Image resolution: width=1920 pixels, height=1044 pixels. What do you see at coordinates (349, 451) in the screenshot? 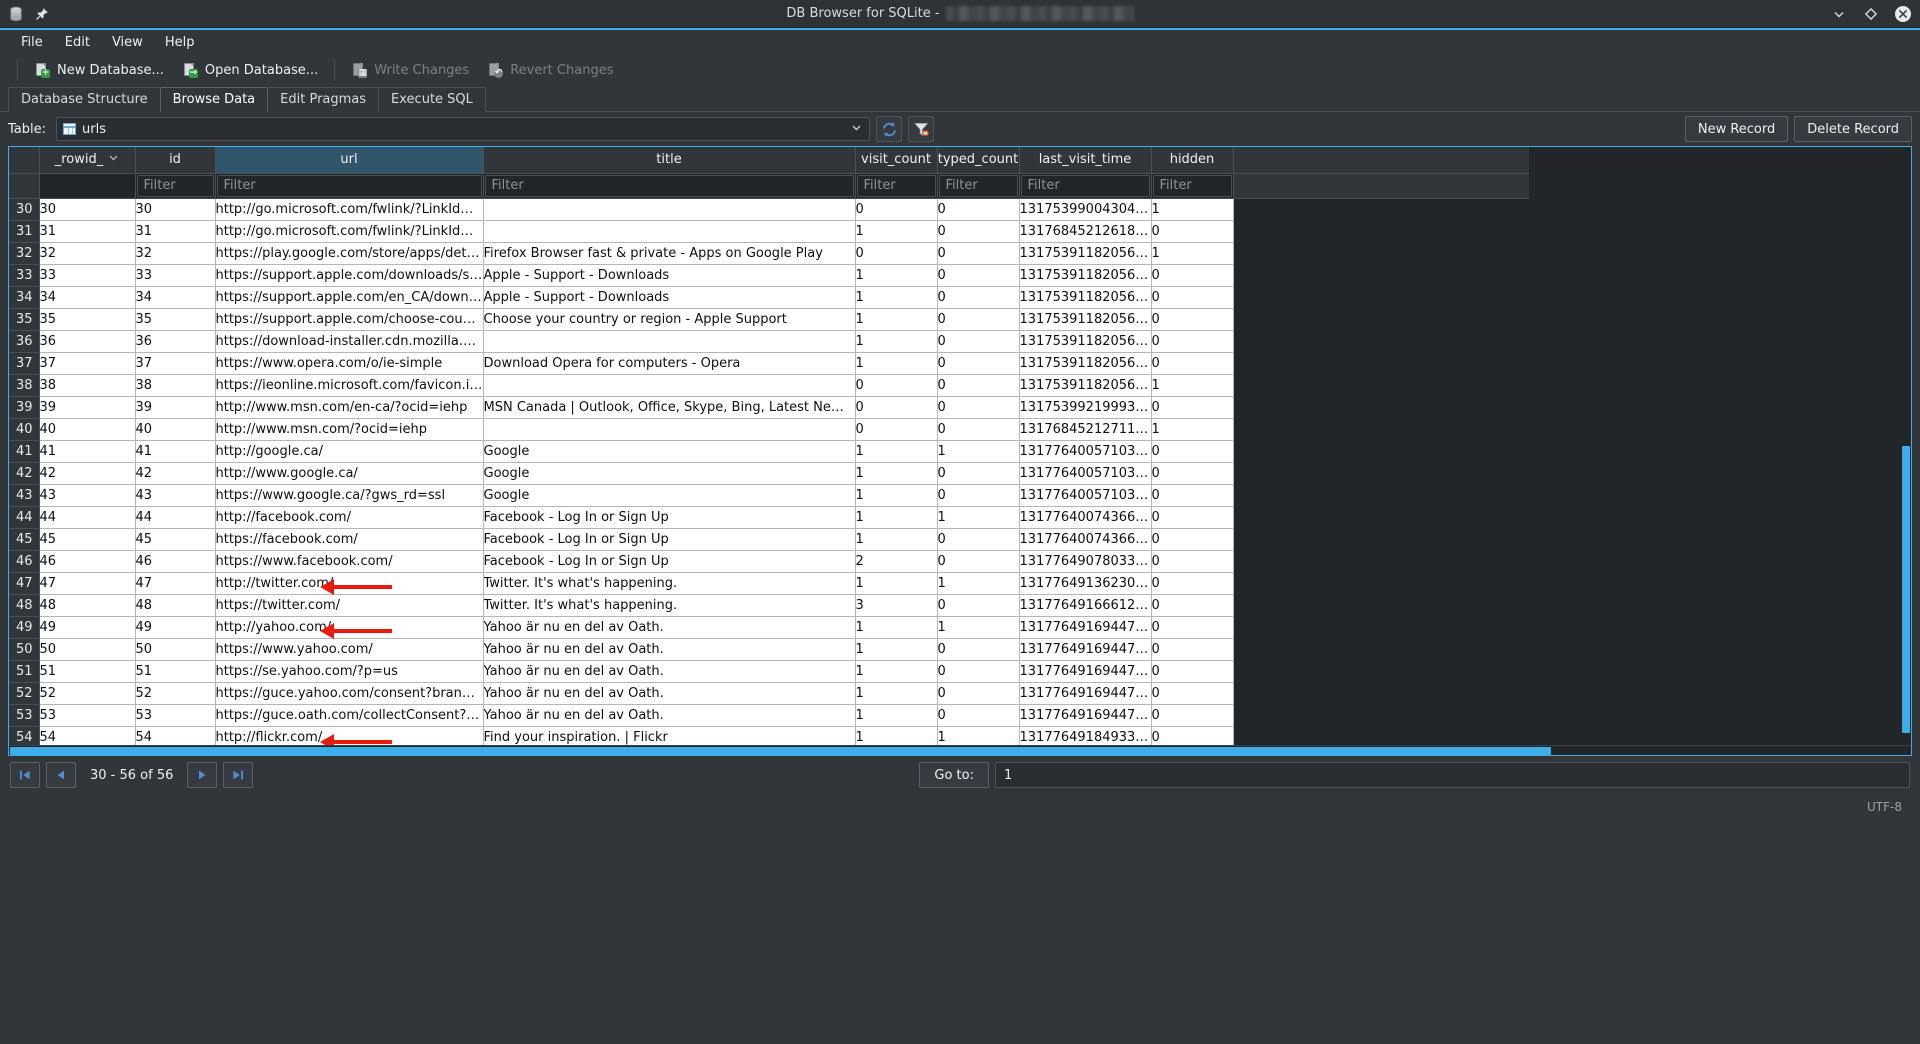
I see `cell-url: http://google.ca/` at bounding box center [349, 451].